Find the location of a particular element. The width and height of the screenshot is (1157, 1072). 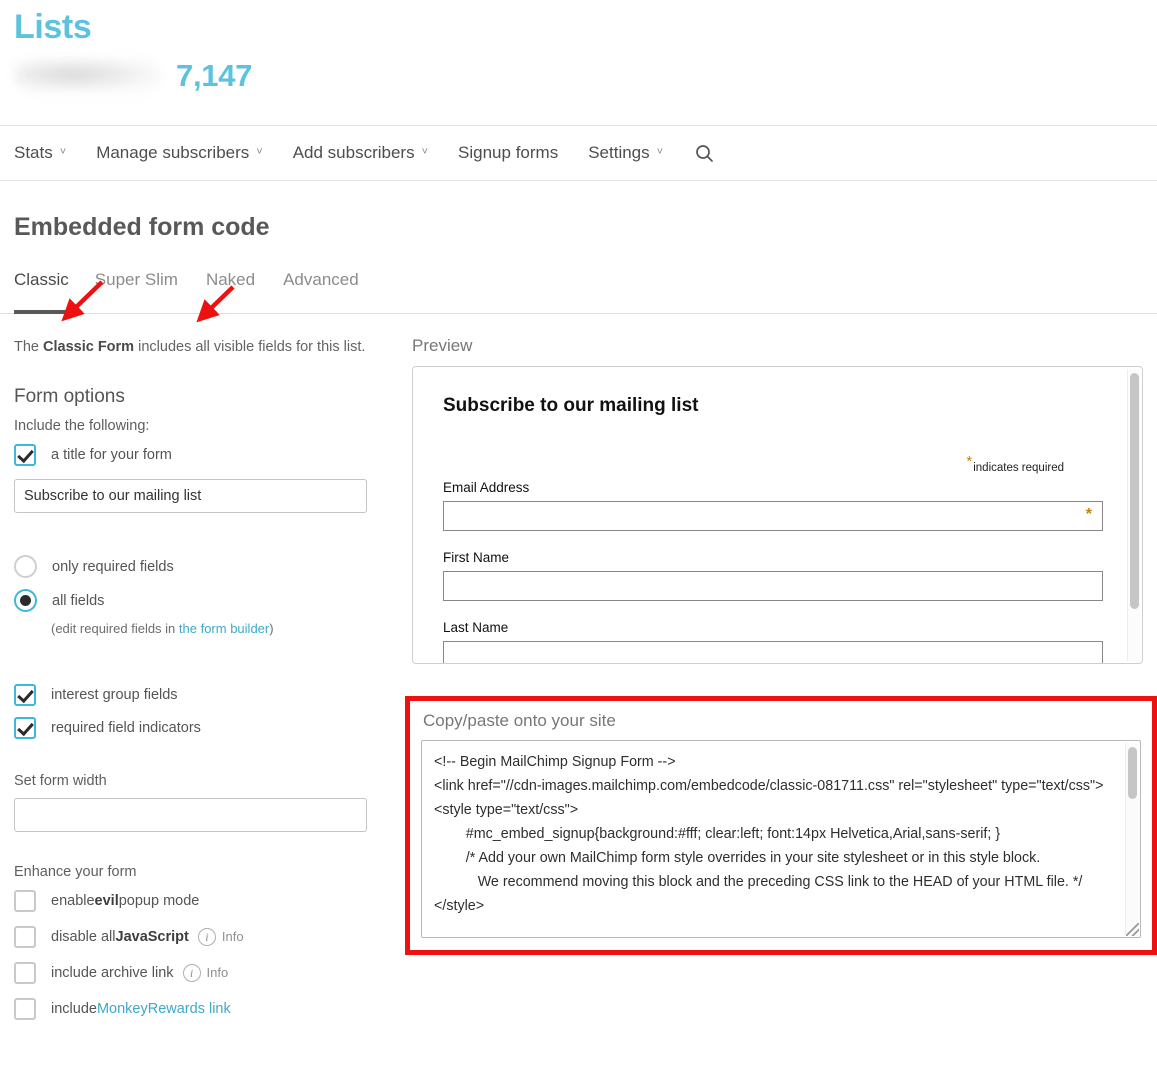

checkbox-label: required field indicators is located at coordinates (126, 727).